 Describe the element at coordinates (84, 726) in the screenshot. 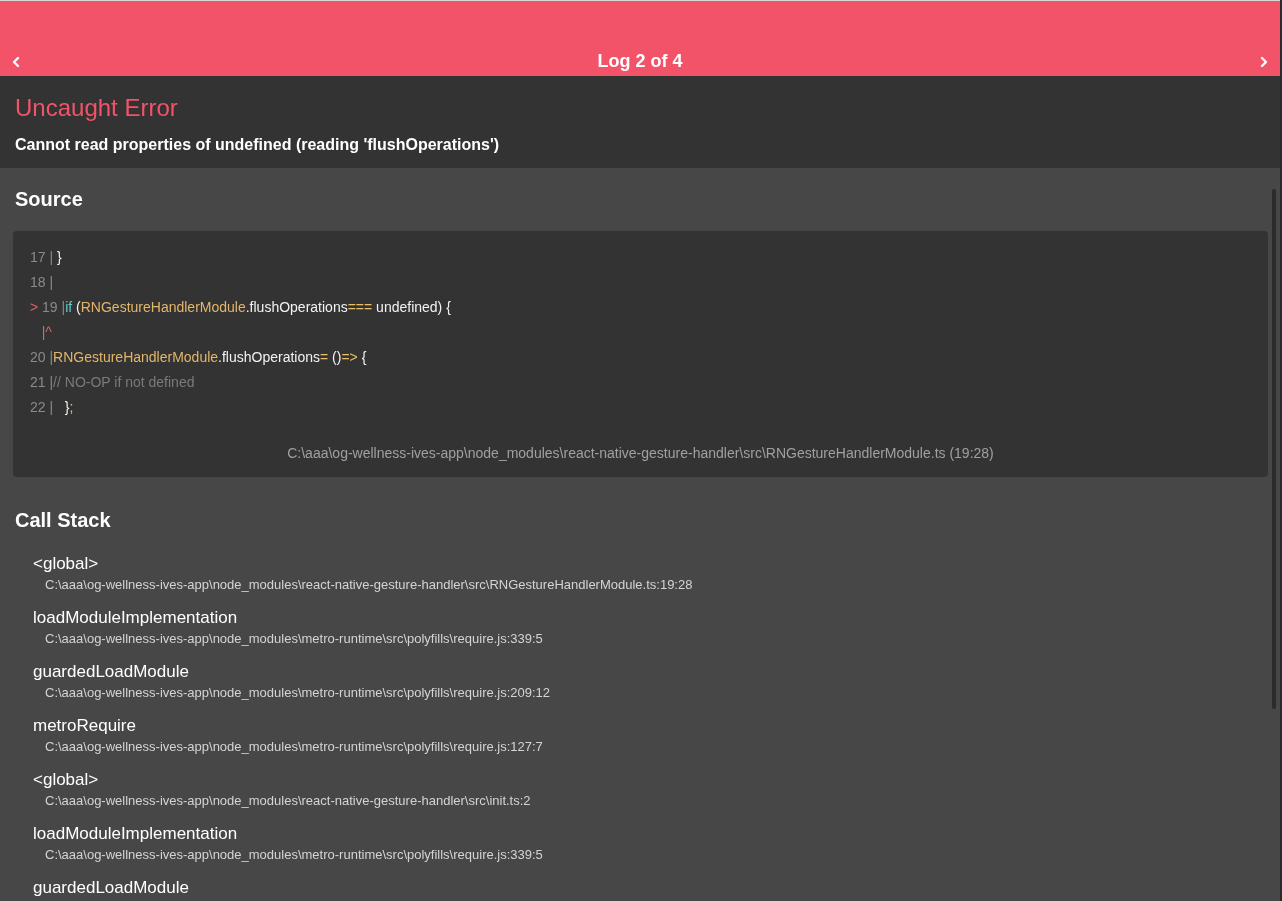

I see `stack-frame-method: metroRequire` at that location.